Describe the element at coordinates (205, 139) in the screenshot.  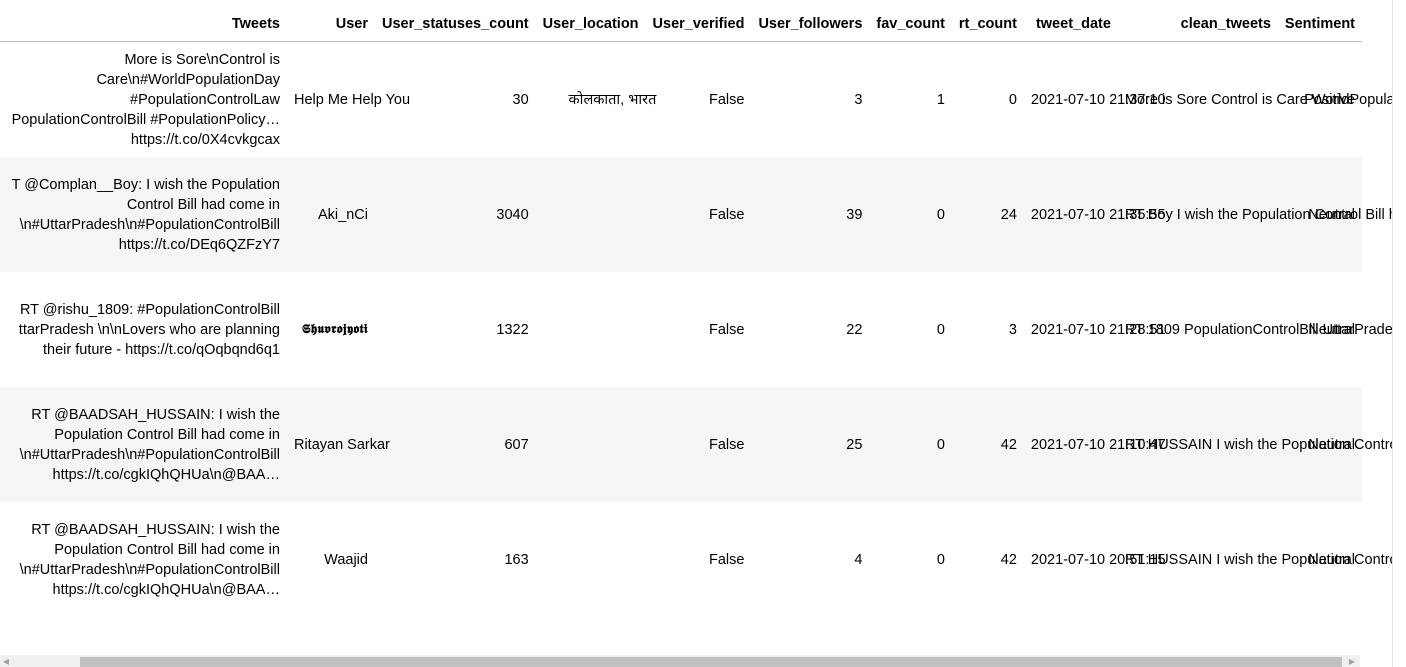
I see `tweet-line: https://t.co/0X4cvkgcax` at that location.